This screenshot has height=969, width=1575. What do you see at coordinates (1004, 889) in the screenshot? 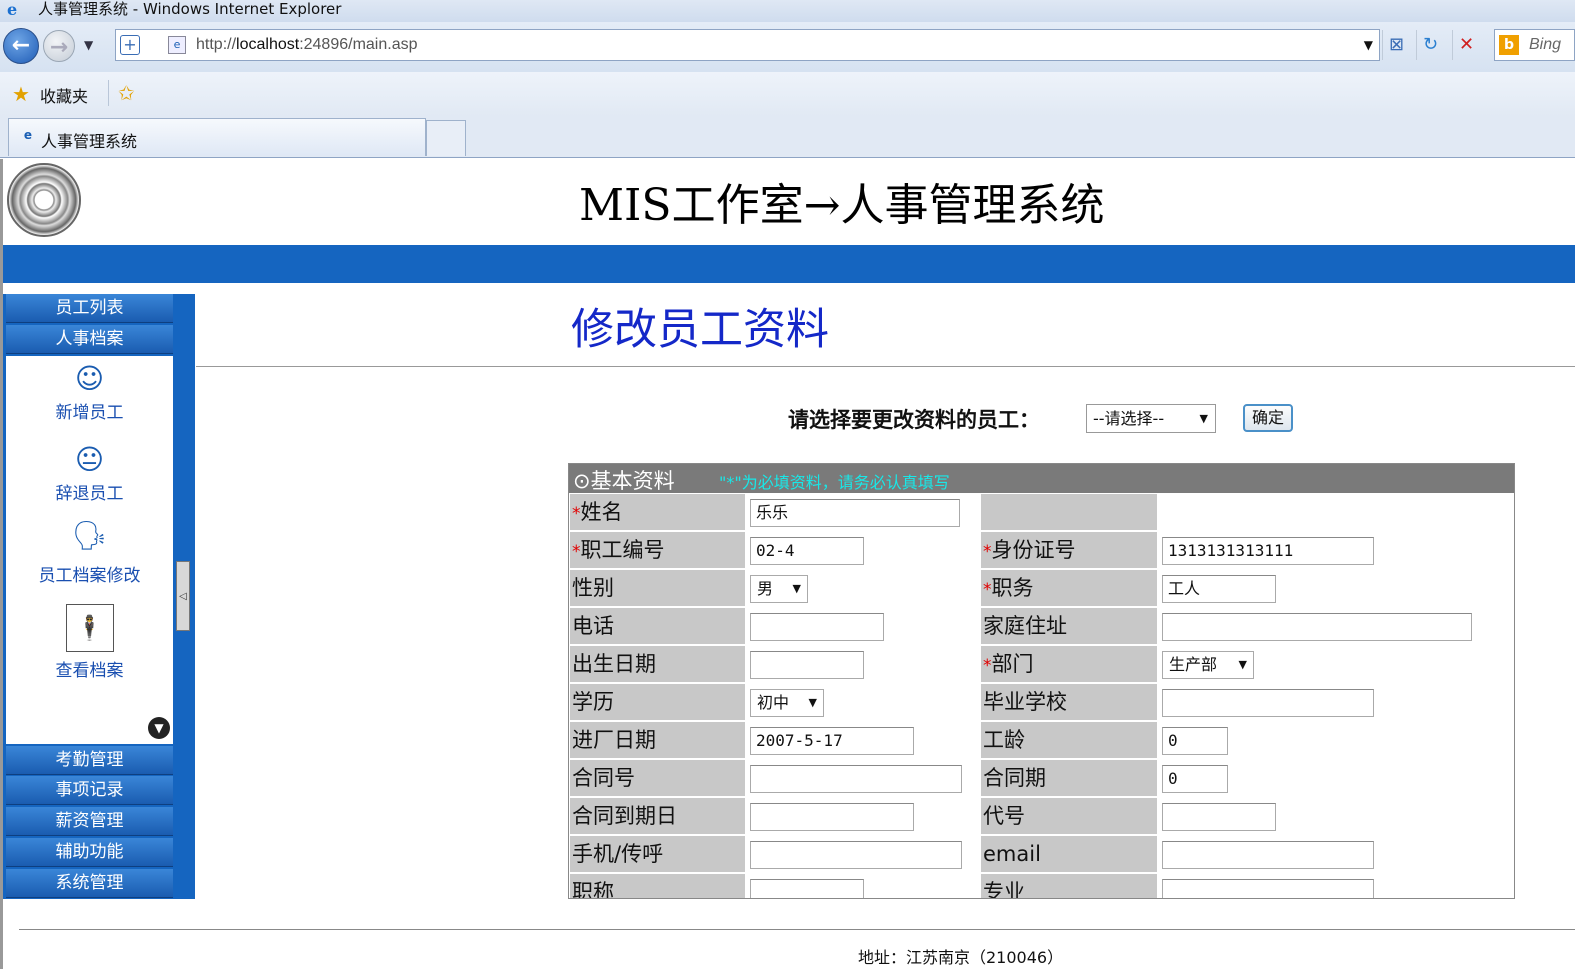
I see `field-label-text: 专业` at bounding box center [1004, 889].